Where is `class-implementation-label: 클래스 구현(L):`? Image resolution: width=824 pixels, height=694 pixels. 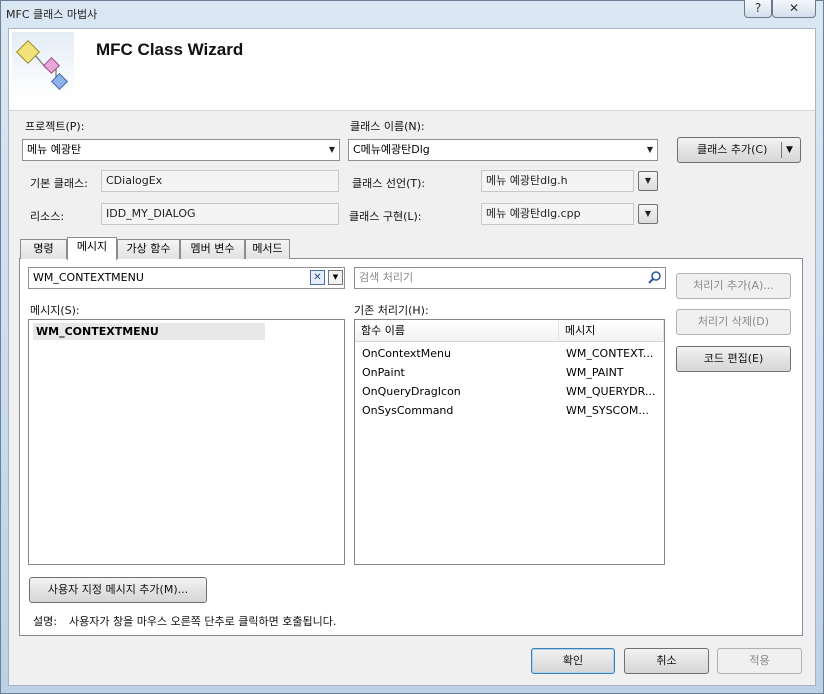
class-implementation-label: 클래스 구현(L): is located at coordinates (385, 216).